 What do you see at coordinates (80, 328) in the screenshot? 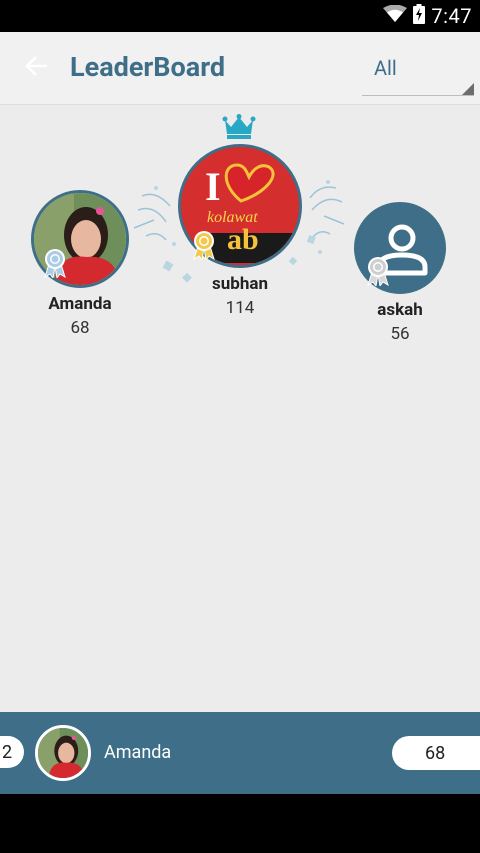
I see `player-score: 68` at bounding box center [80, 328].